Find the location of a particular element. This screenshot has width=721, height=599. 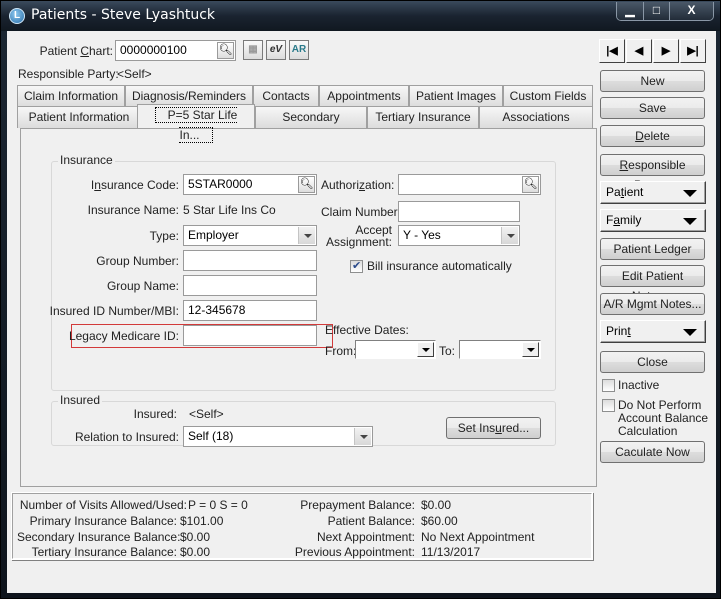

insurance-code-lookup-icon: 🔍︎ is located at coordinates (306, 184).